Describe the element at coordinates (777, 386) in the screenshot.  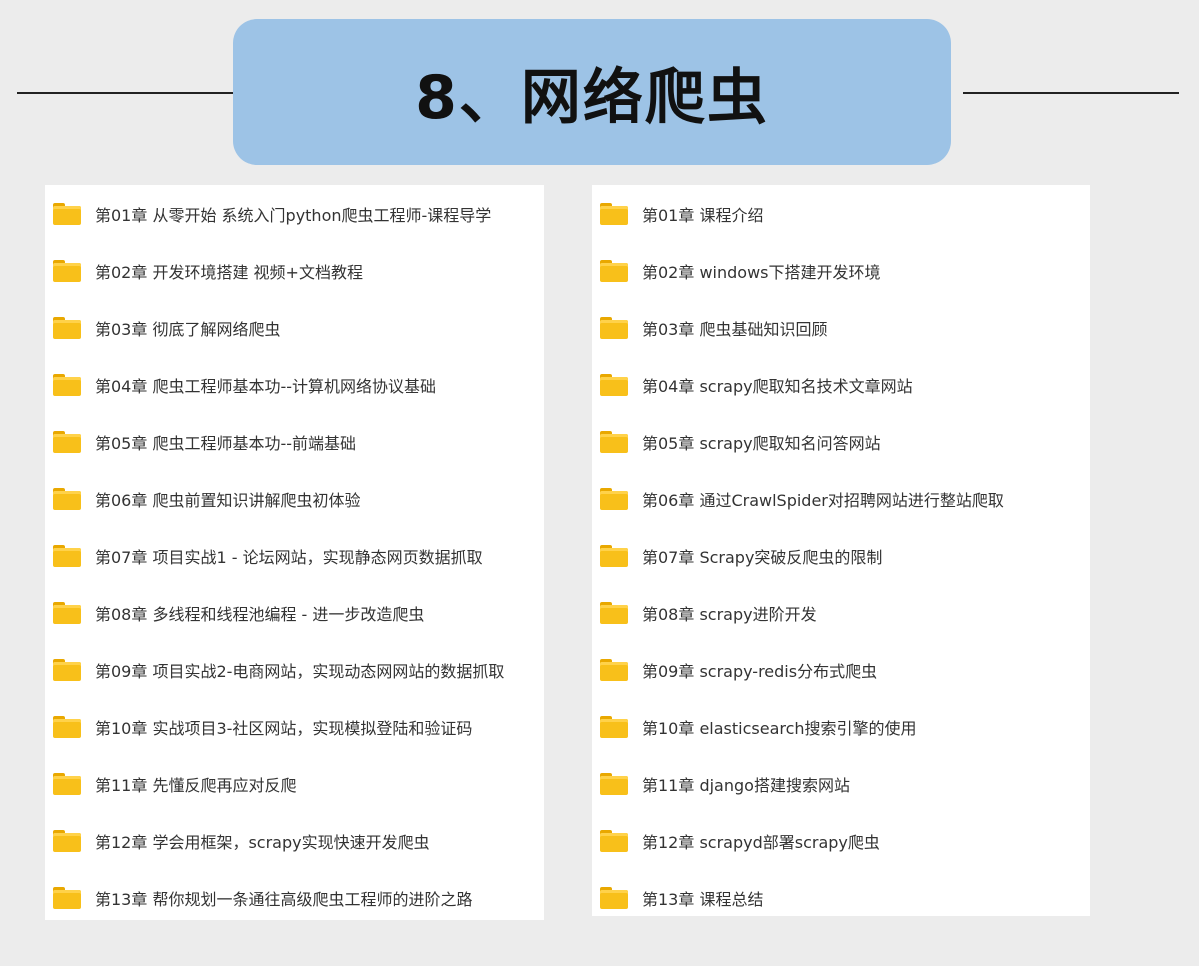
I see `folder-item-label: 第04章 scrapy爬取知名技术文章网站` at that location.